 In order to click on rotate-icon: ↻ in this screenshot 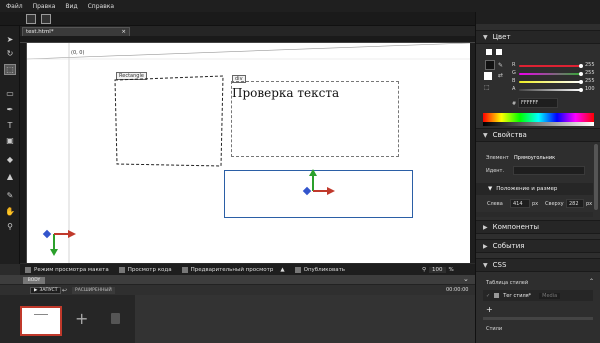, I will do `click(10, 53)`.